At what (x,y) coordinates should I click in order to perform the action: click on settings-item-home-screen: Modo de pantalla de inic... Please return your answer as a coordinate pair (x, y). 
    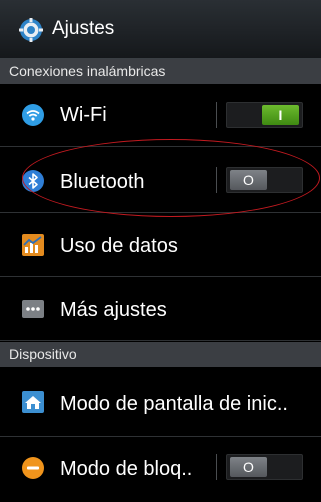
    Looking at the image, I should click on (160, 402).